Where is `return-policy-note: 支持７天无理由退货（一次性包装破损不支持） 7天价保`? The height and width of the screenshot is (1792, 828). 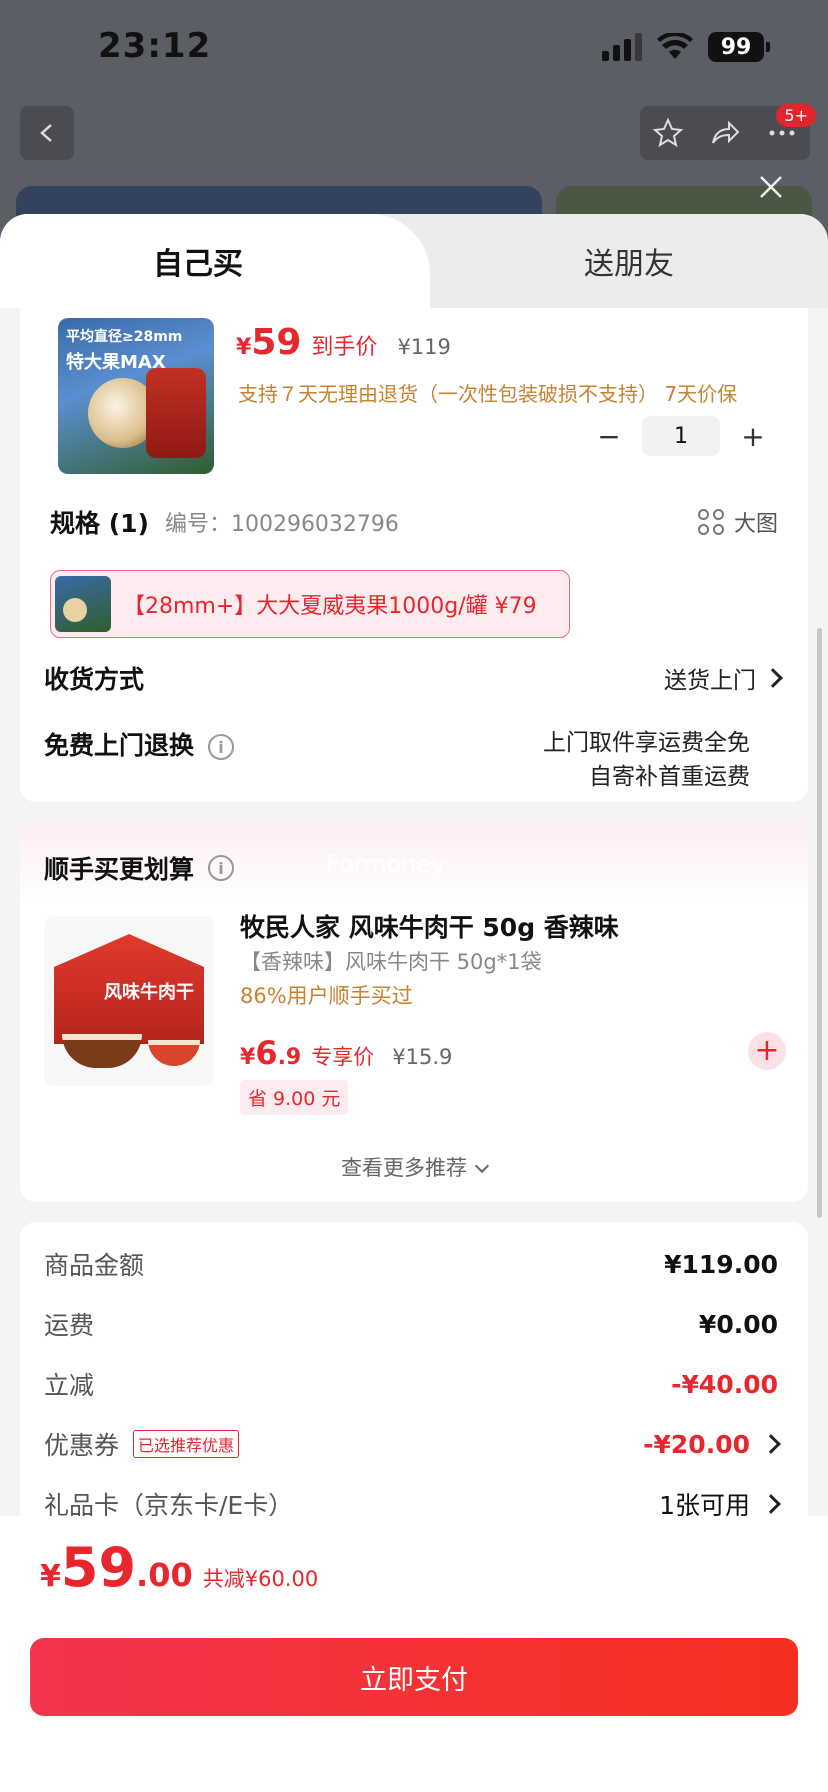 return-policy-note: 支持７天无理由退货（一次性包装破损不支持） 7天价保 is located at coordinates (488, 394).